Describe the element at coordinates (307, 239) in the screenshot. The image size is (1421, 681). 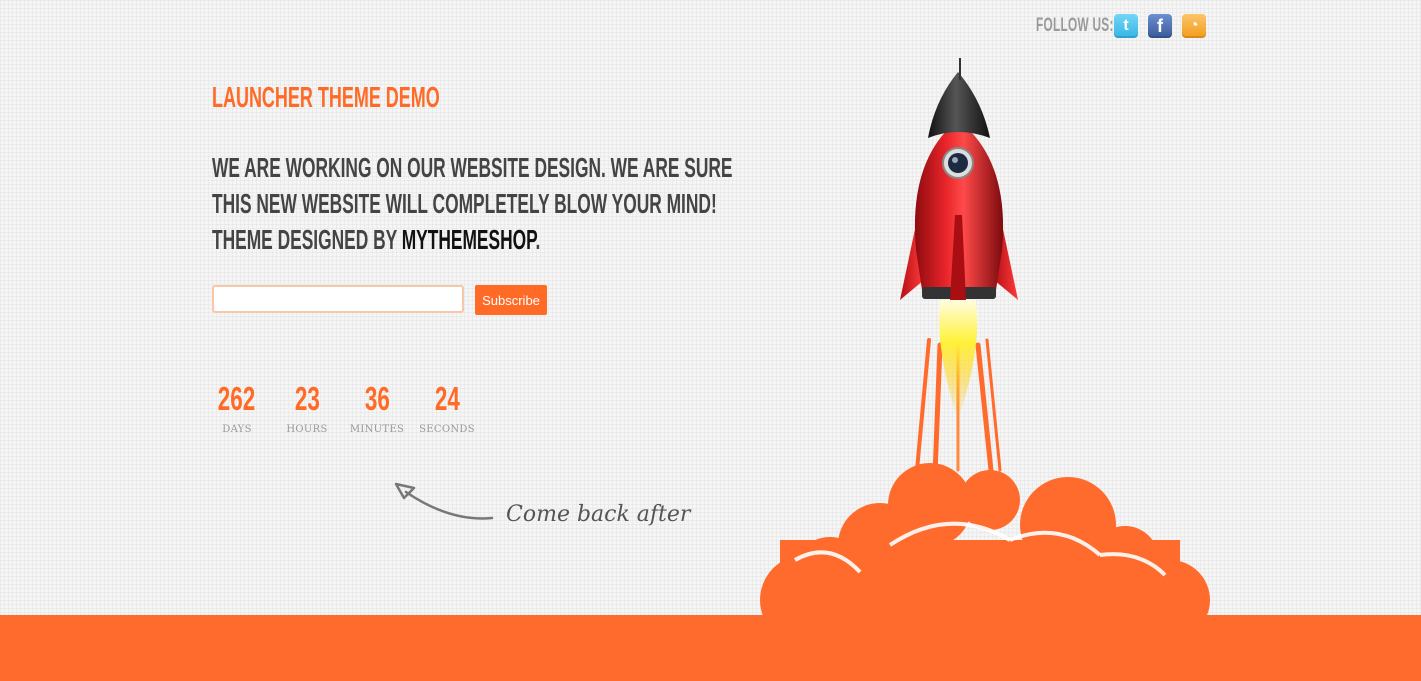
I see `tagline-prefix: THEME DESIGNED BY` at that location.